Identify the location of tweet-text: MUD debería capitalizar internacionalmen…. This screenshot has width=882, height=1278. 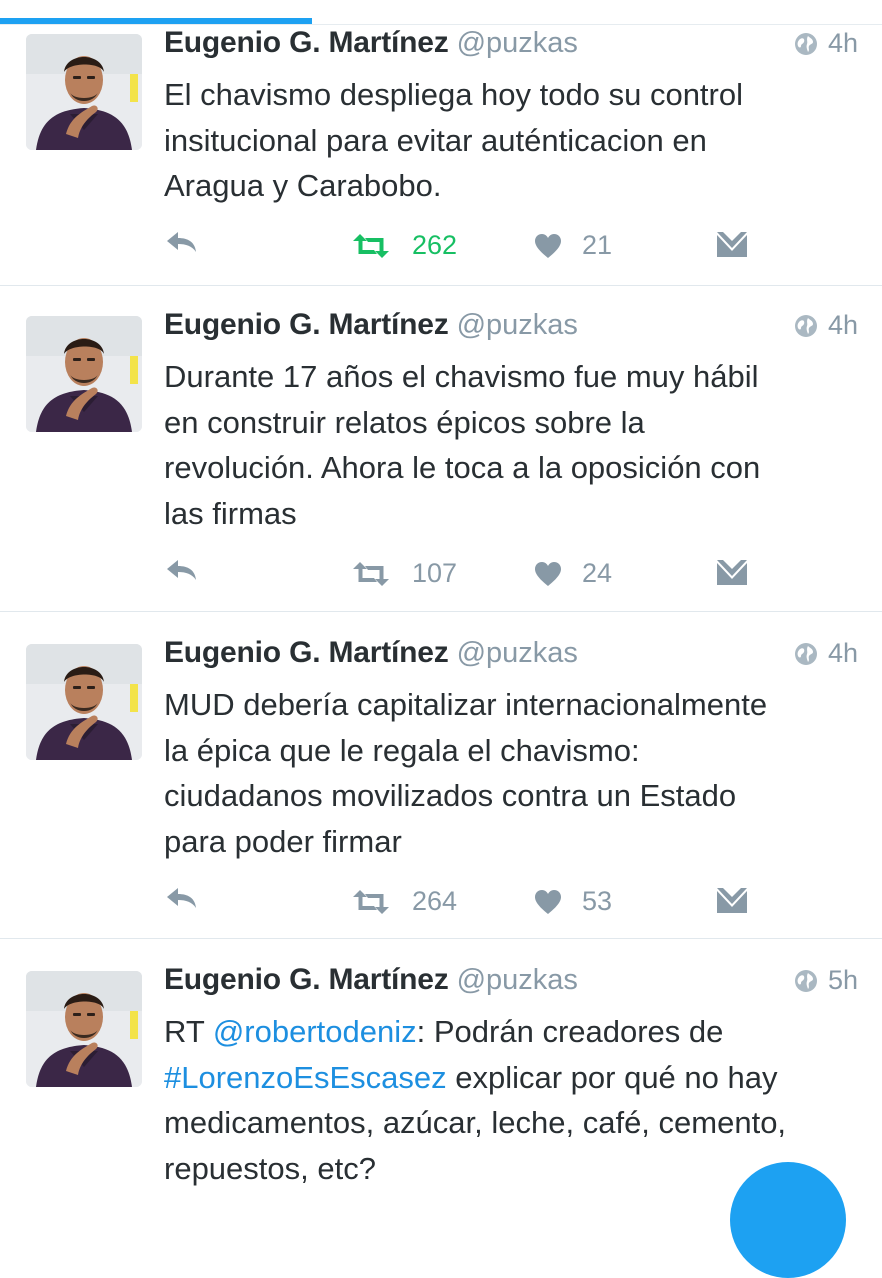
(514, 773).